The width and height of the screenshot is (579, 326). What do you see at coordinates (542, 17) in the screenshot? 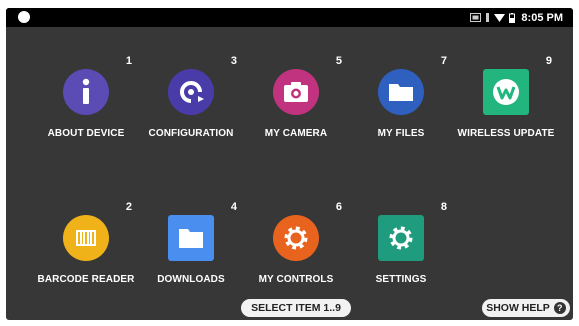
I see `status-time: 8:05 PM` at bounding box center [542, 17].